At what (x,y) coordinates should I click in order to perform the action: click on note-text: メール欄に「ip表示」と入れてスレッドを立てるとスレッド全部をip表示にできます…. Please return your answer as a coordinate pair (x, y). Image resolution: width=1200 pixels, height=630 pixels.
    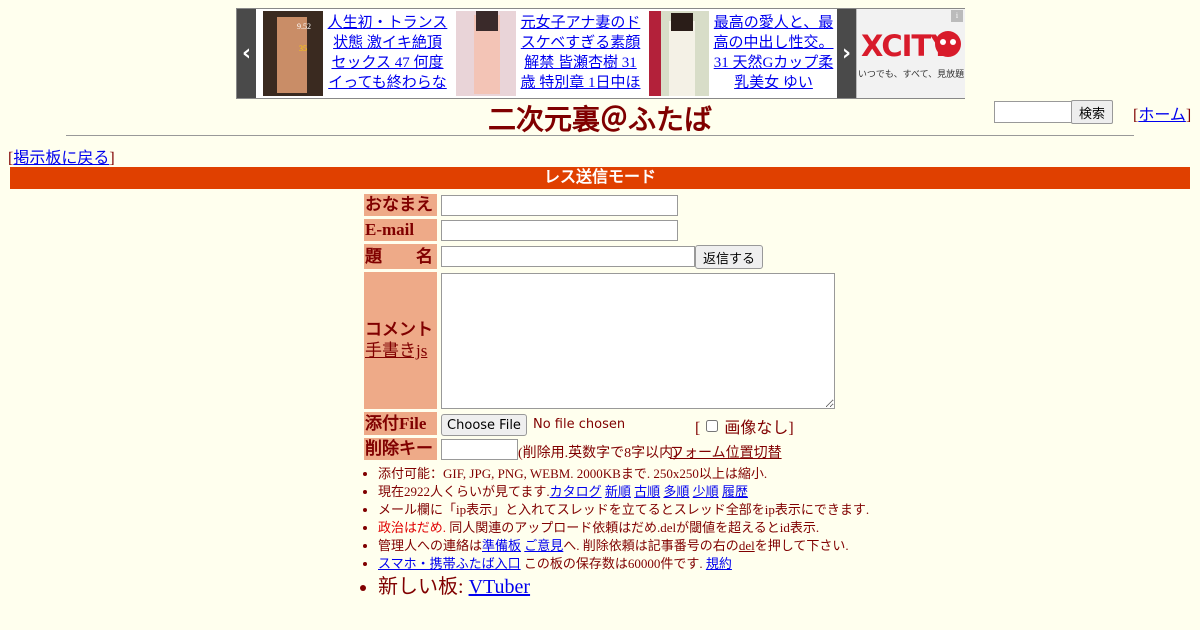
    Looking at the image, I should click on (624, 509).